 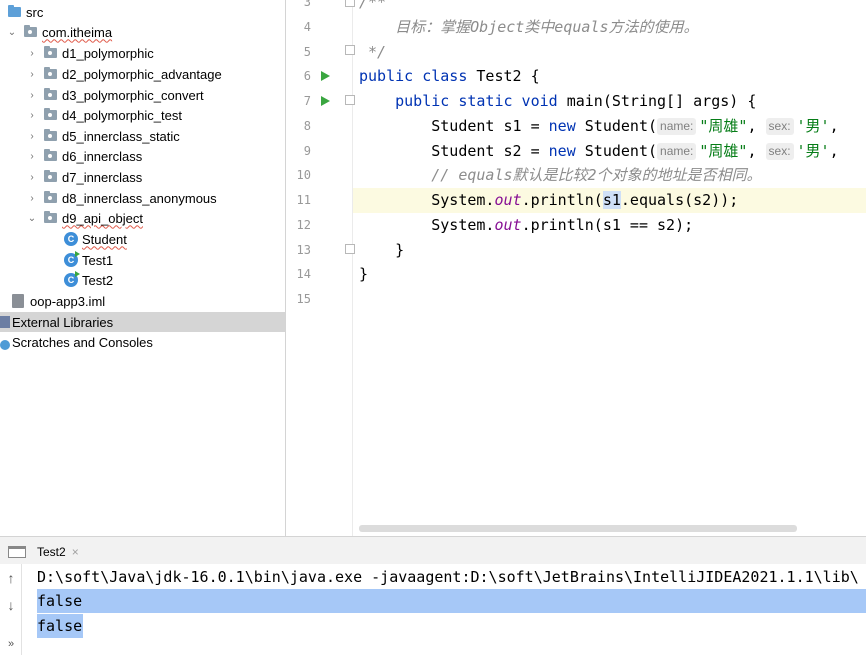 I want to click on run-class-icon, so click(x=325, y=76).